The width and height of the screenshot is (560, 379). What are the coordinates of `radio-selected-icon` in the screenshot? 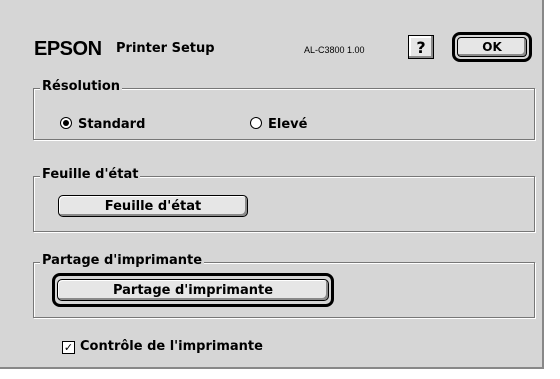 It's located at (66, 123).